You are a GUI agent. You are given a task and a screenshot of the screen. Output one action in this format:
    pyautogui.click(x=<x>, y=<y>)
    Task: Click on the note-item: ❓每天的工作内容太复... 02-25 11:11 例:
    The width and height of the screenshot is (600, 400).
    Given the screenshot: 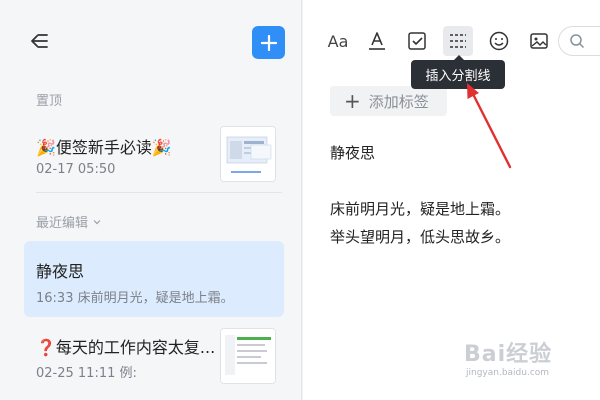 What is the action you would take?
    pyautogui.click(x=154, y=363)
    